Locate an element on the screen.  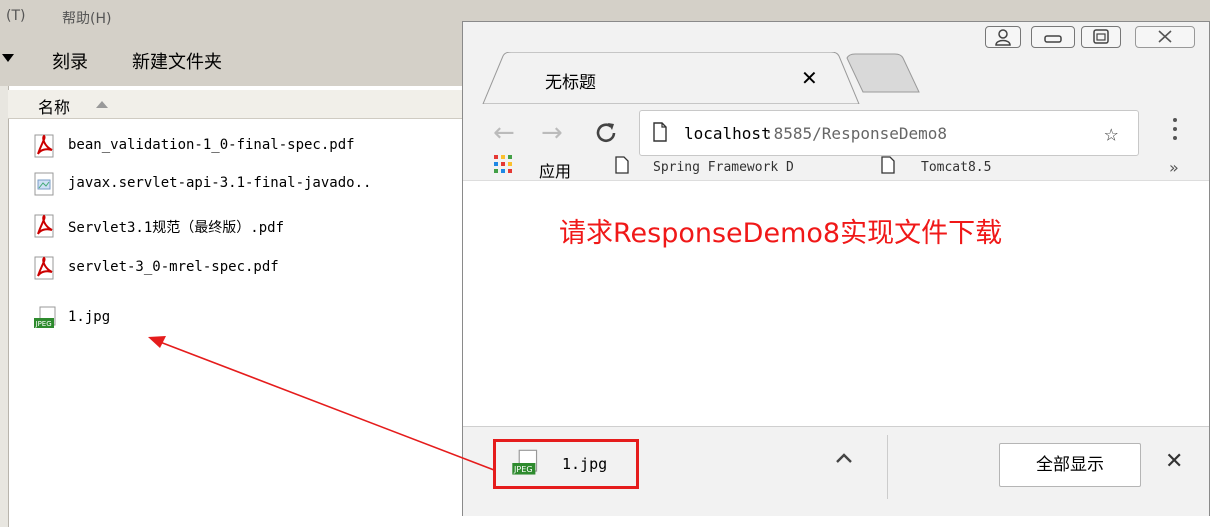
tab-active: 无标题 ✕ is located at coordinates (668, 80).